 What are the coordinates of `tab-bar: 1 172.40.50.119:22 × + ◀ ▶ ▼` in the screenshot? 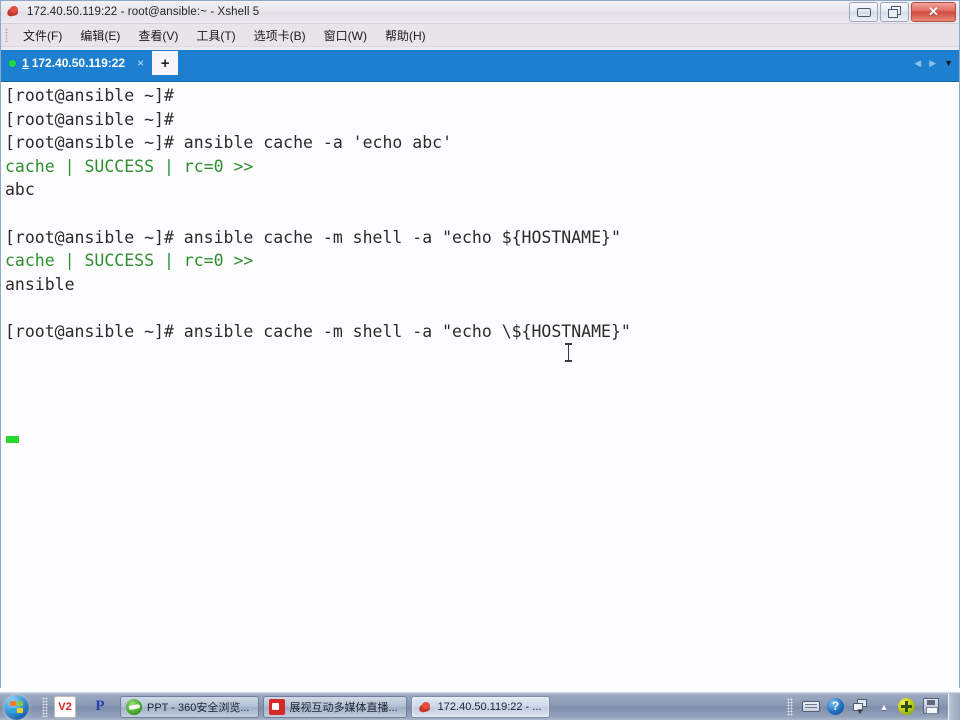 It's located at (480, 62).